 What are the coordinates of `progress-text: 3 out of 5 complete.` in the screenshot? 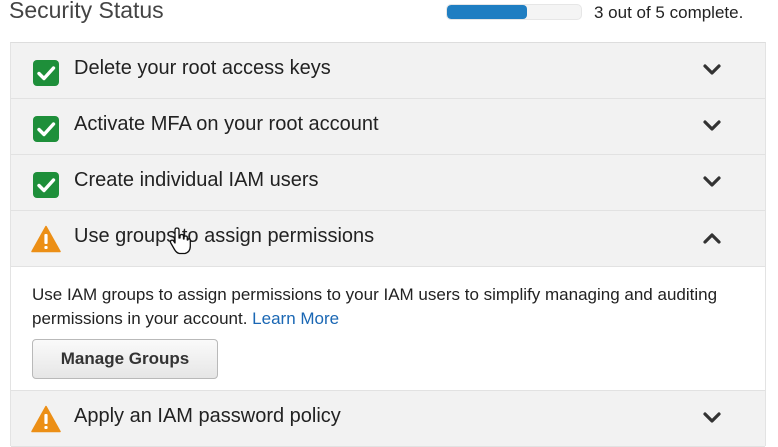 It's located at (669, 12).